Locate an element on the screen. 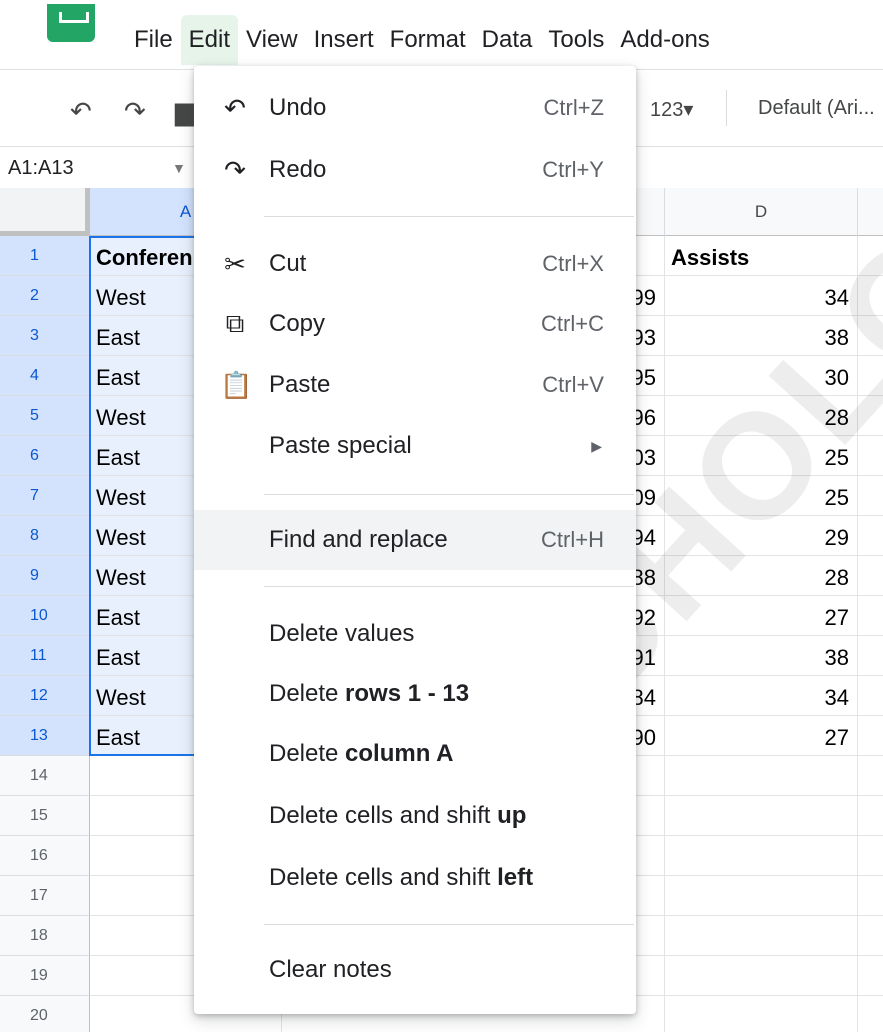 This screenshot has height=1032, width=883. menu-addons: Add-ons is located at coordinates (664, 40).